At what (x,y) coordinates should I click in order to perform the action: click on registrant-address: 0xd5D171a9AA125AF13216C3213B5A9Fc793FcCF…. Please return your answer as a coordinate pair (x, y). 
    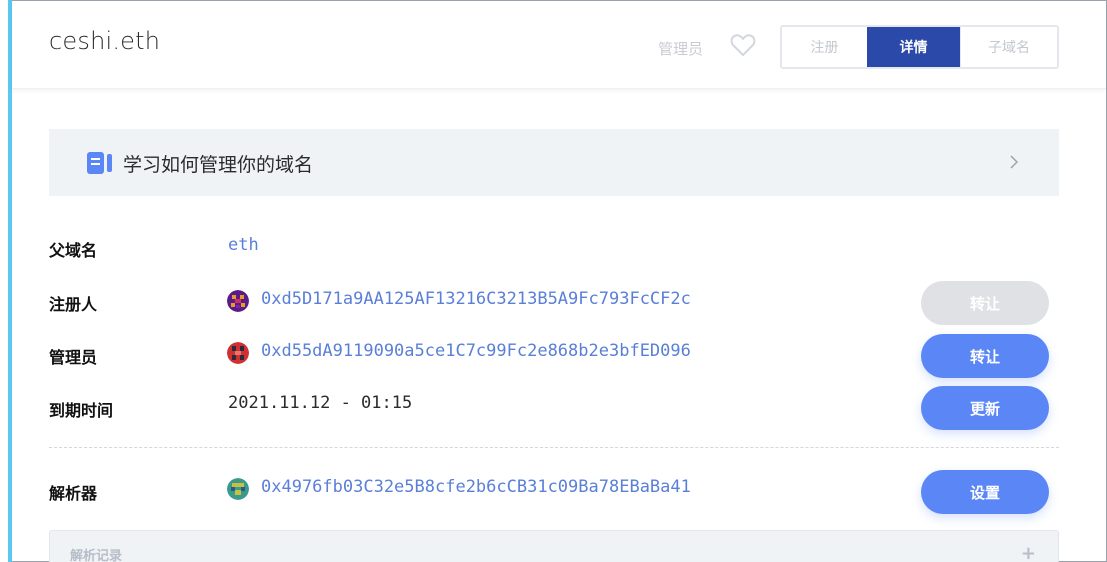
    Looking at the image, I should click on (476, 299).